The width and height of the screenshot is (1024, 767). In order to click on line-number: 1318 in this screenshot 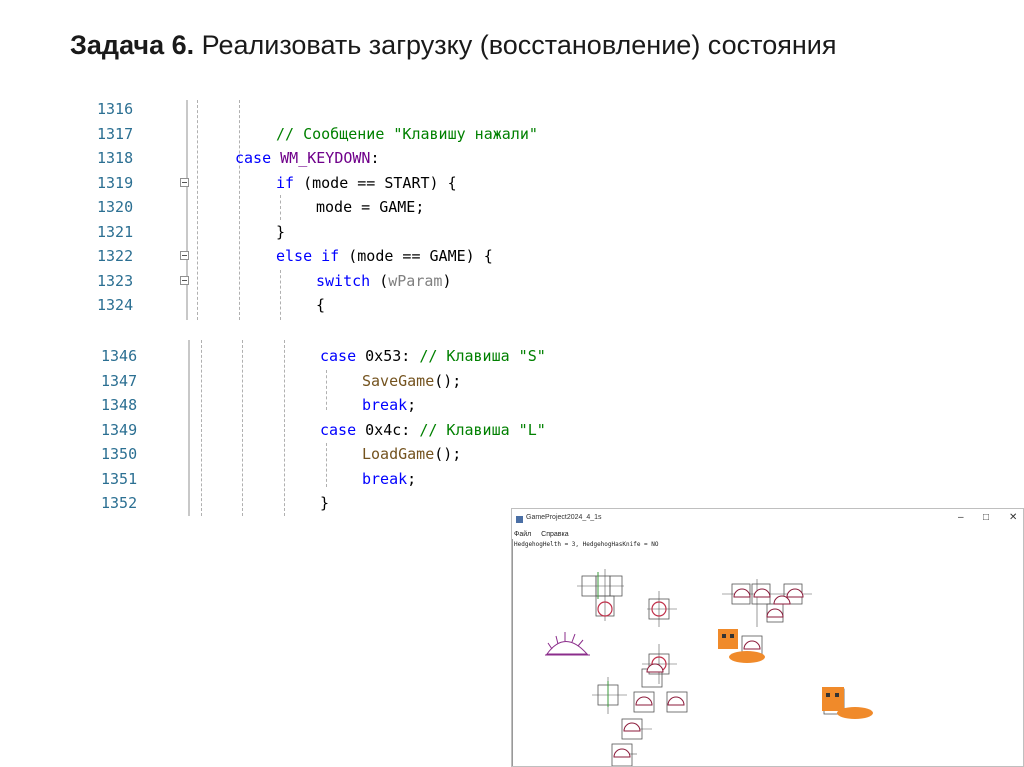, I will do `click(115, 158)`.